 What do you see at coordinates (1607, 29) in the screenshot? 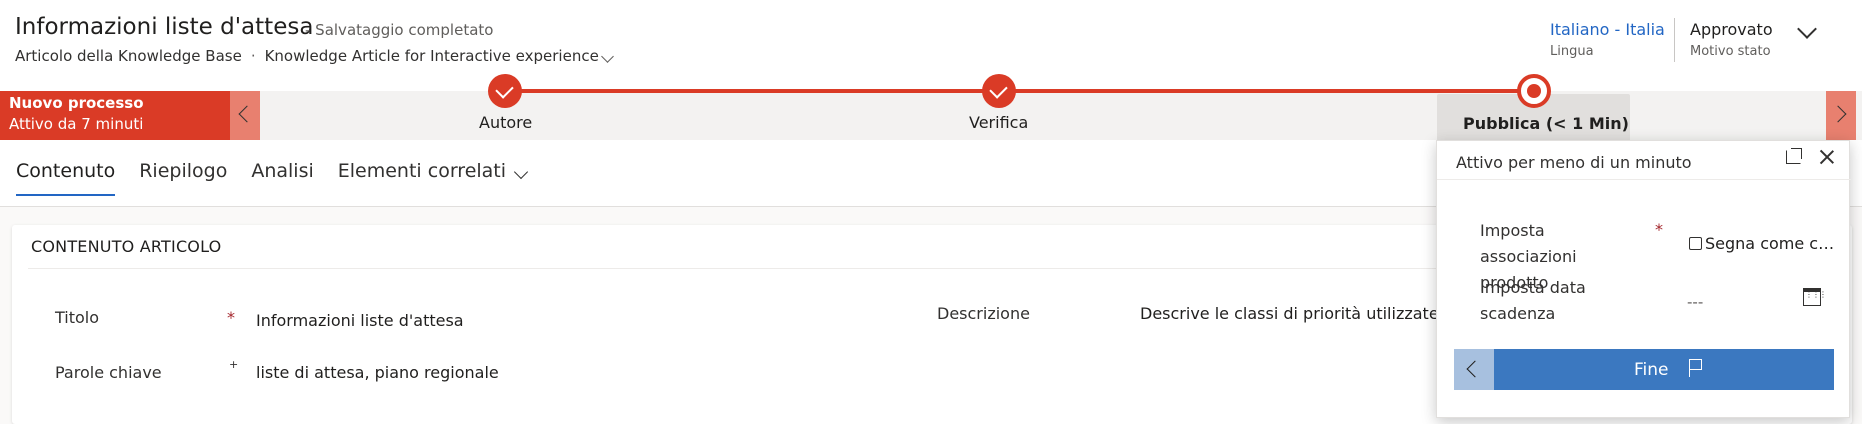
I see `language-value: Italiano - Italia` at bounding box center [1607, 29].